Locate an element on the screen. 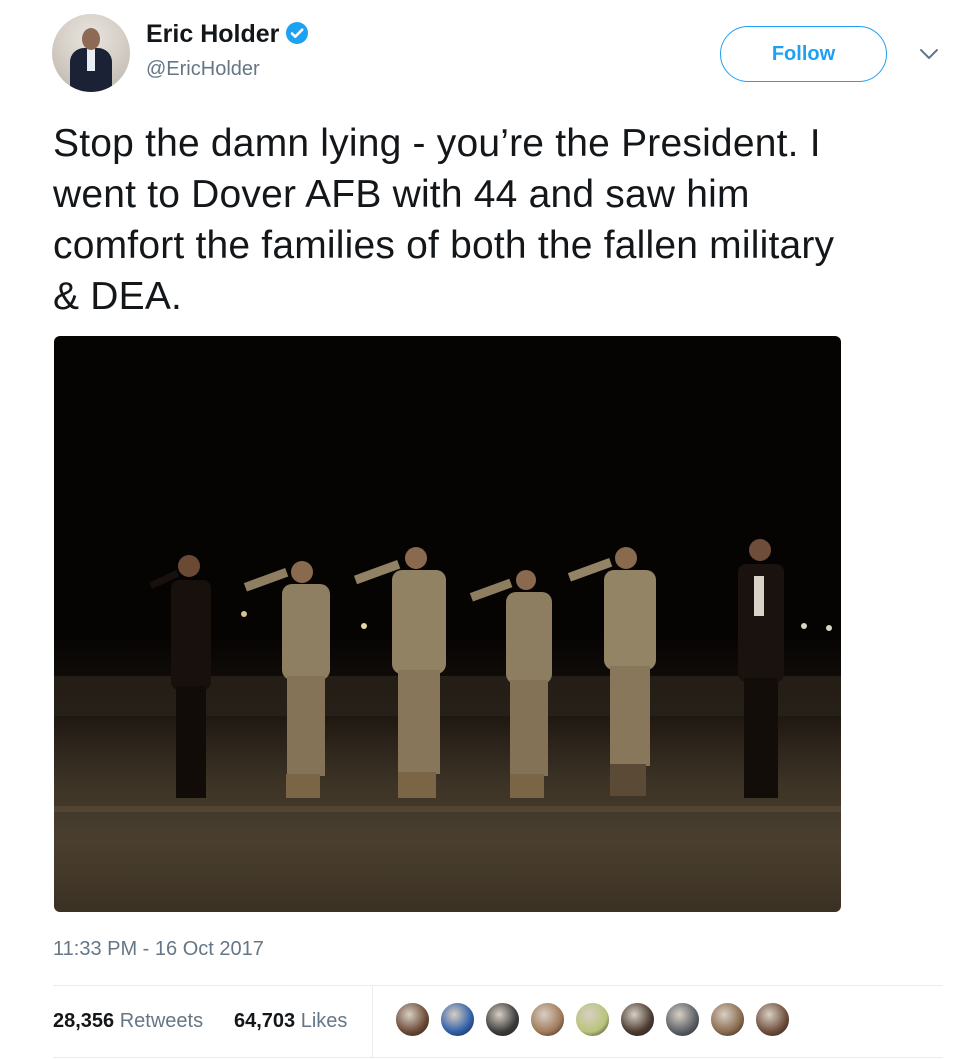 The height and width of the screenshot is (1059, 980). tweet-text-line: & DEA. is located at coordinates (118, 296).